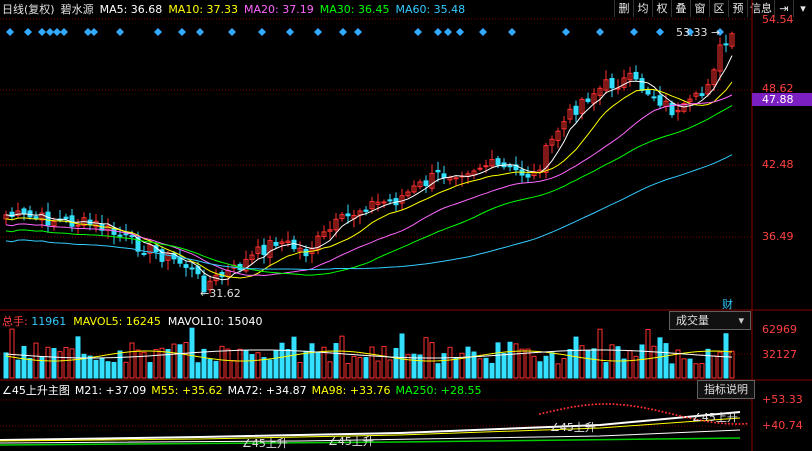 The height and width of the screenshot is (451, 812). I want to click on low-price-annotation: ←31.62, so click(220, 293).